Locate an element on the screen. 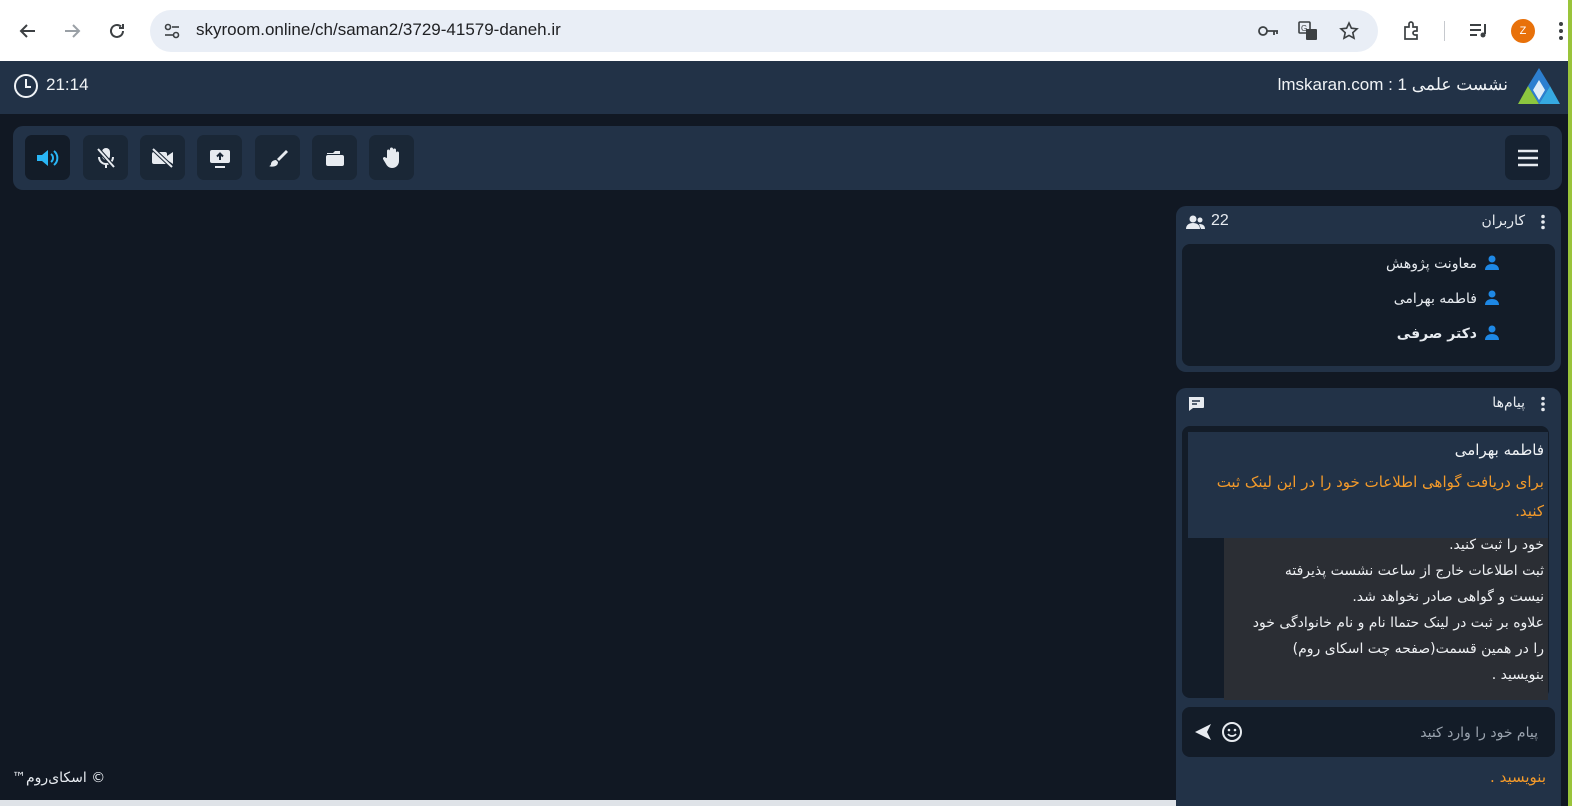  users-count: 22 is located at coordinates (1220, 220).